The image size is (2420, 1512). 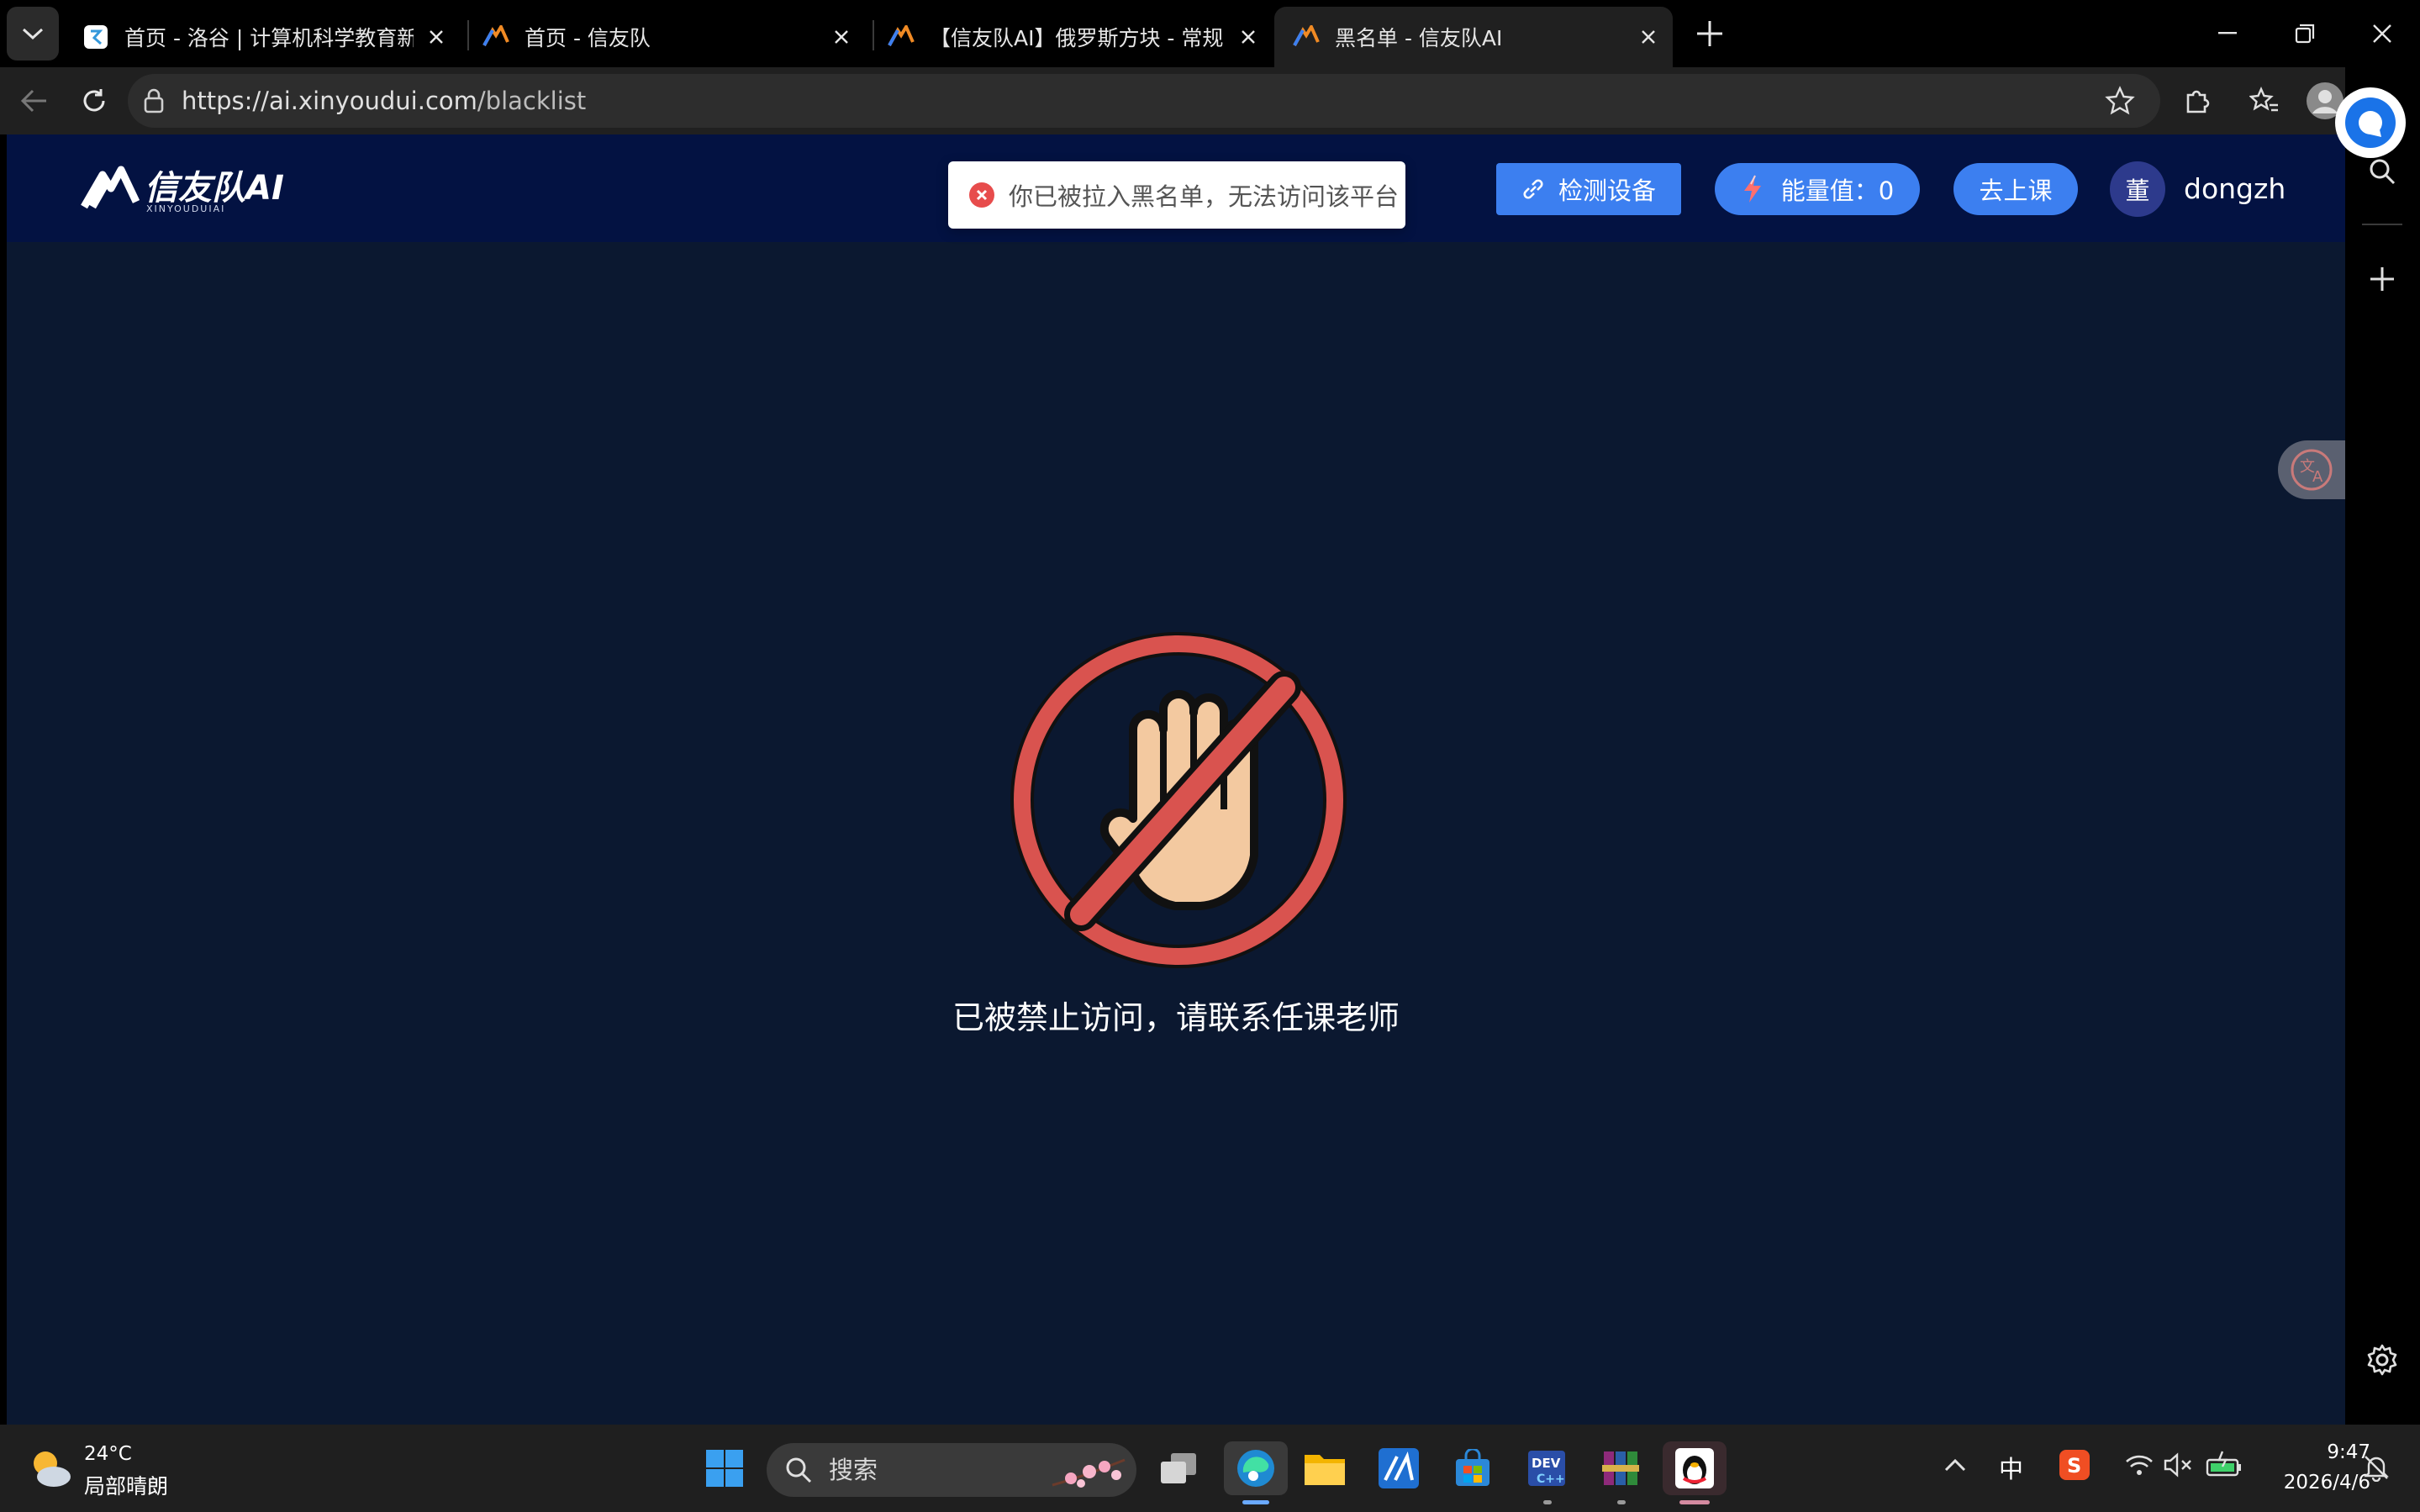 What do you see at coordinates (1694, 1502) in the screenshot?
I see `qq-active-indicator` at bounding box center [1694, 1502].